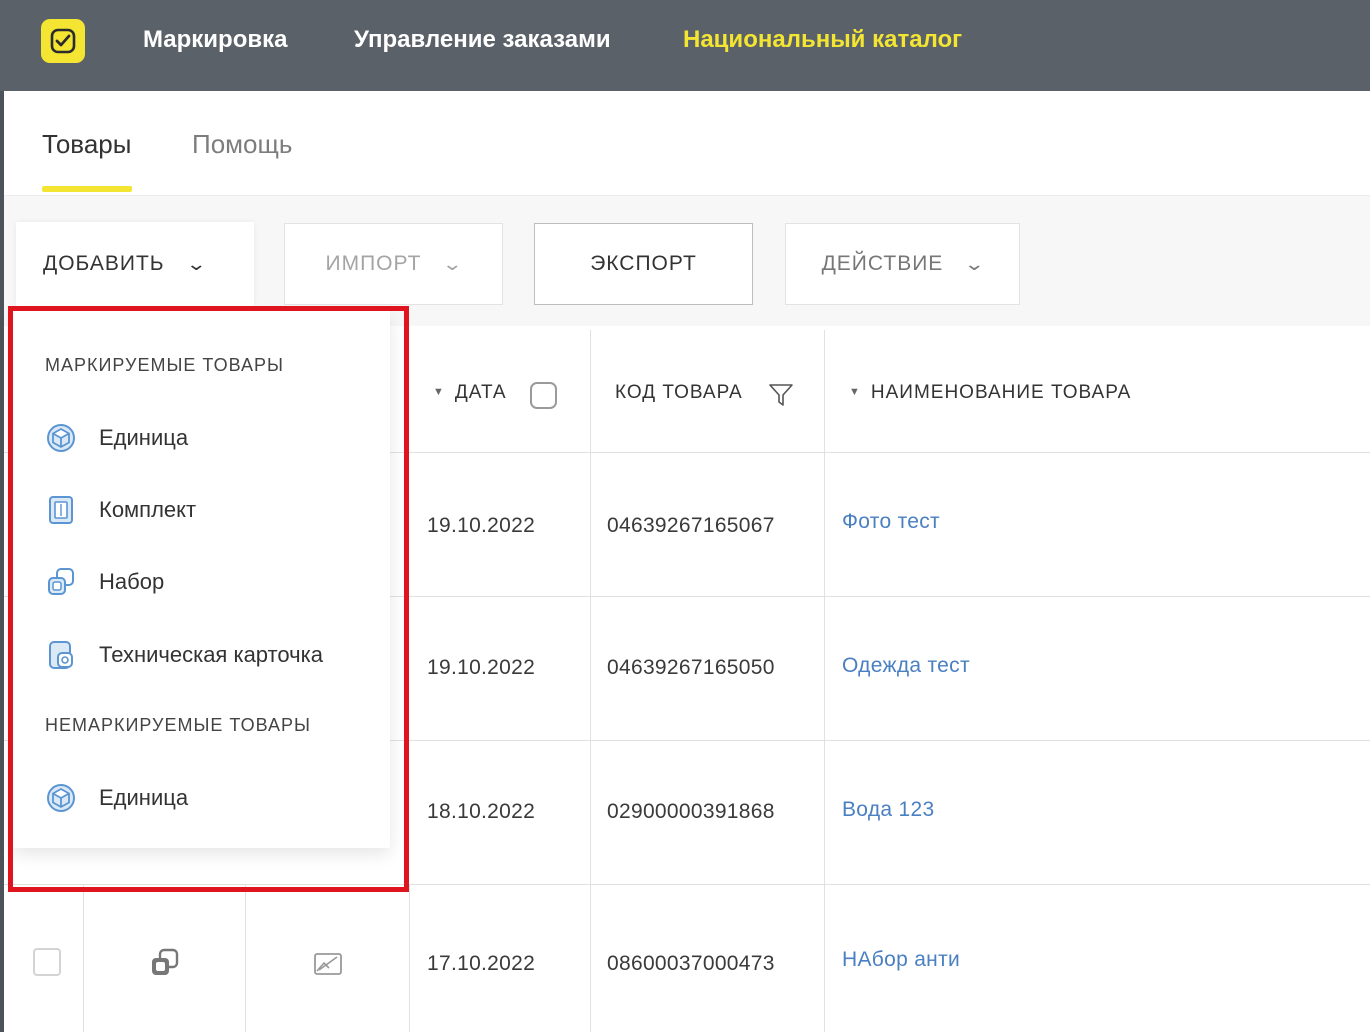 This screenshot has height=1032, width=1370. What do you see at coordinates (61, 655) in the screenshot?
I see `tech-card-icon` at bounding box center [61, 655].